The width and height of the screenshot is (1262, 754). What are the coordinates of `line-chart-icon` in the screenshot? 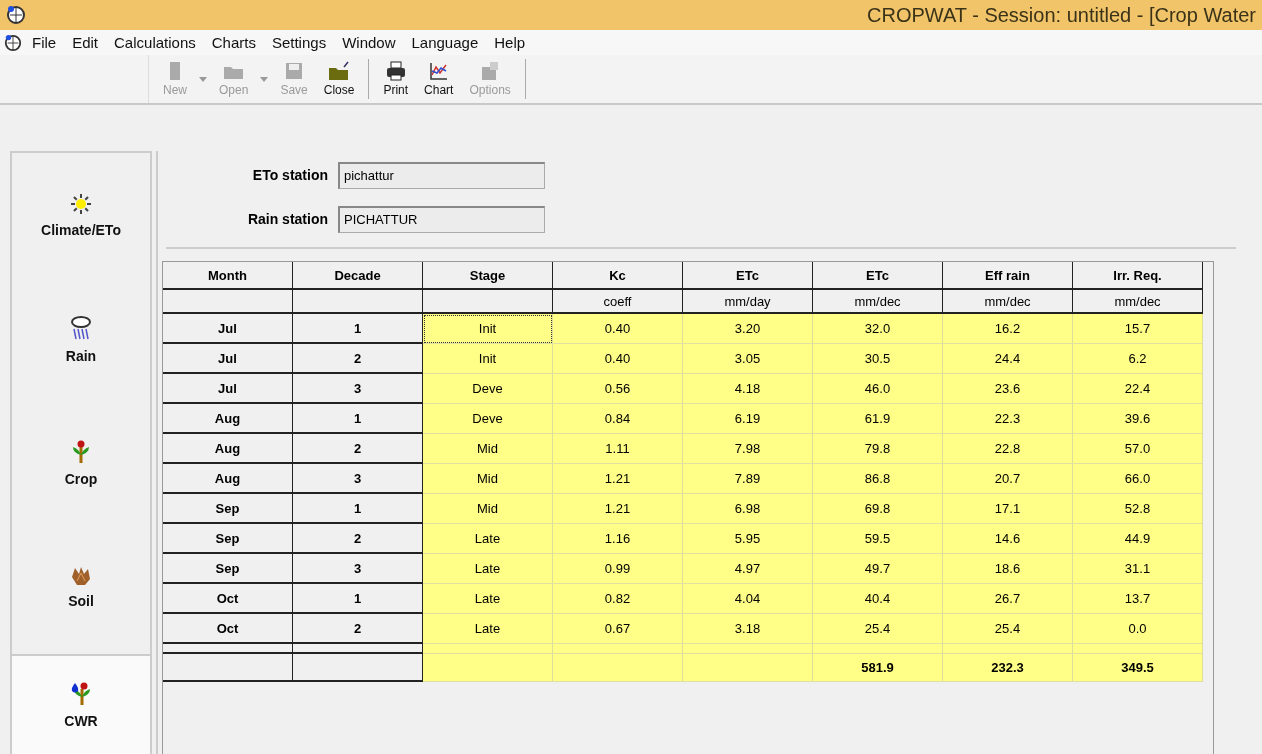 It's located at (438, 71).